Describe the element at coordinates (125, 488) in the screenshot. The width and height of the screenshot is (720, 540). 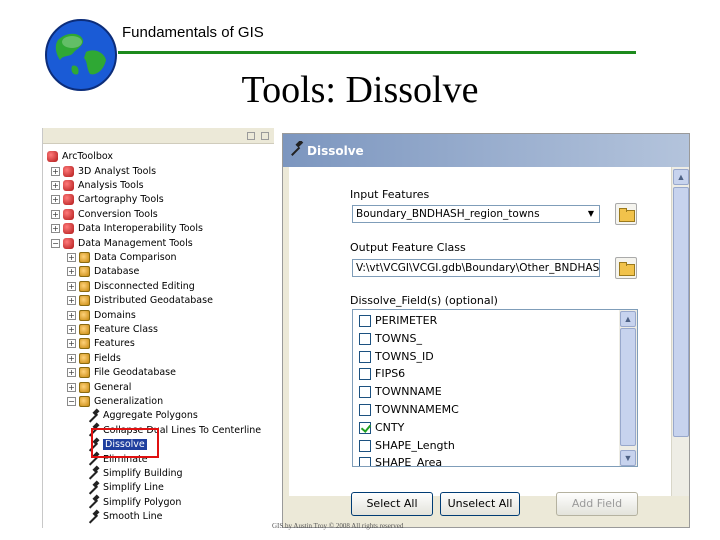
I see `tree-item: Simplify Line` at that location.